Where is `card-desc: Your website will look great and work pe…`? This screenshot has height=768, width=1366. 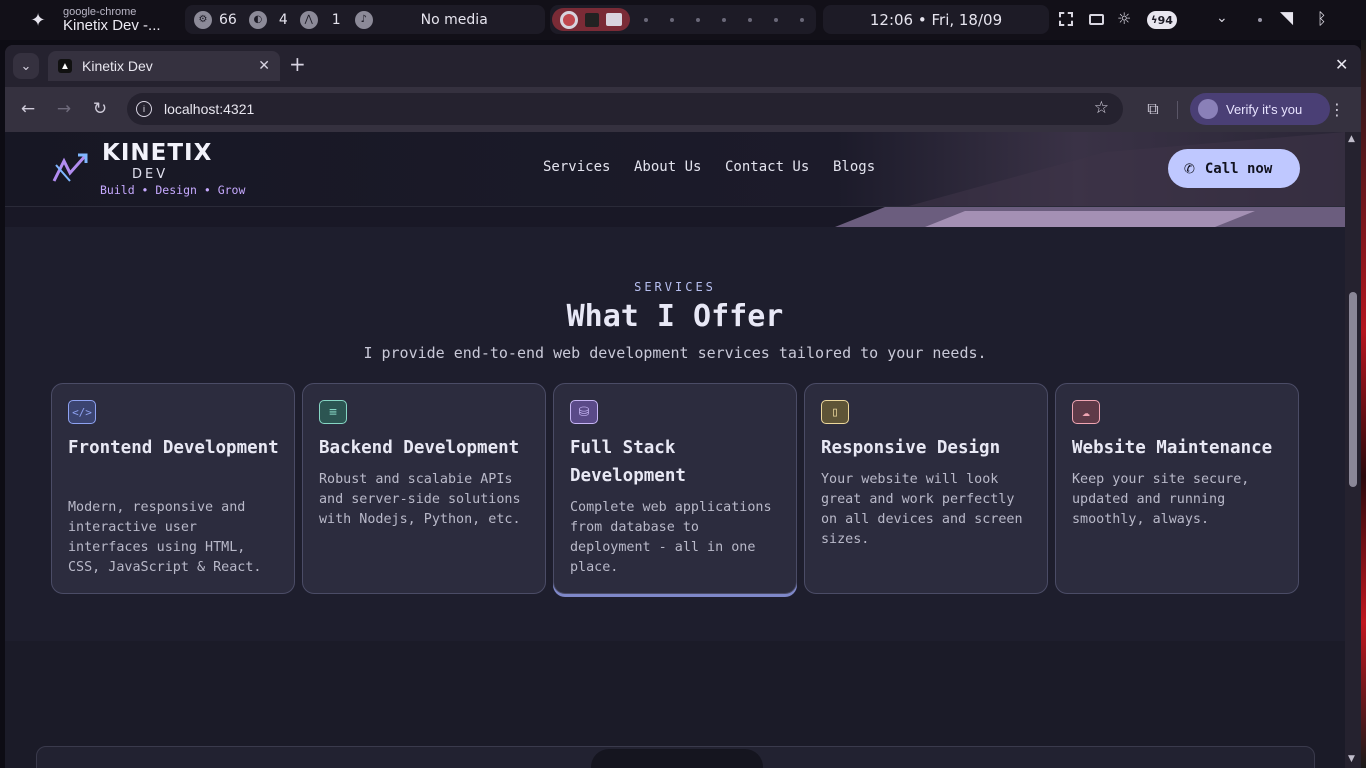
card-desc: Your website will look great and work pe… is located at coordinates (922, 509).